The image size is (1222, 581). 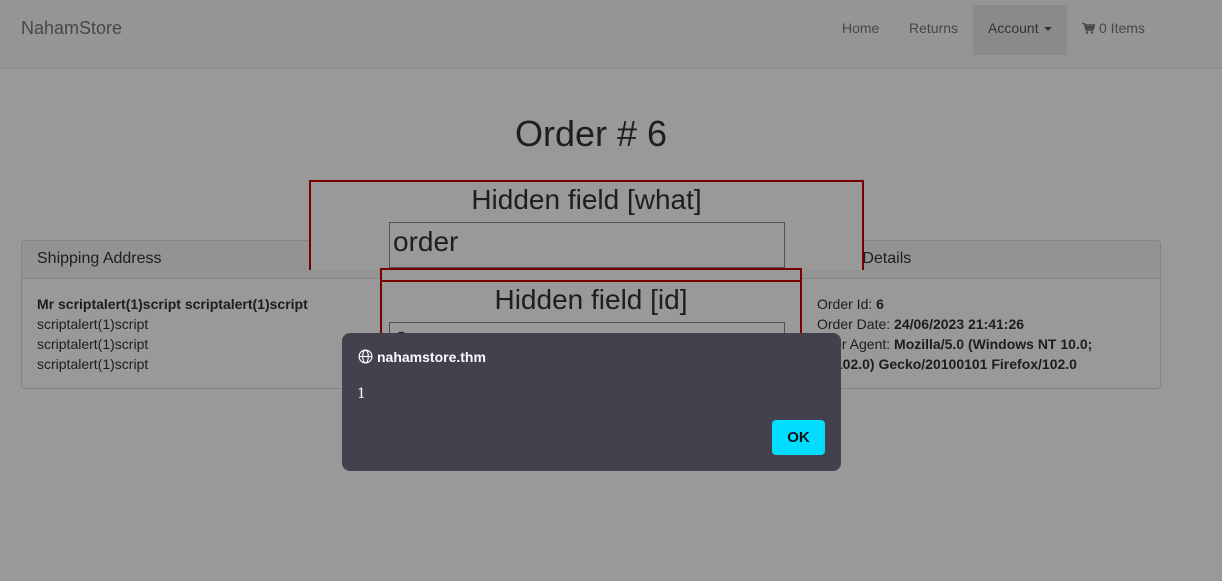 What do you see at coordinates (431, 357) in the screenshot?
I see `dialog-origin-text: nahamstore.thm` at bounding box center [431, 357].